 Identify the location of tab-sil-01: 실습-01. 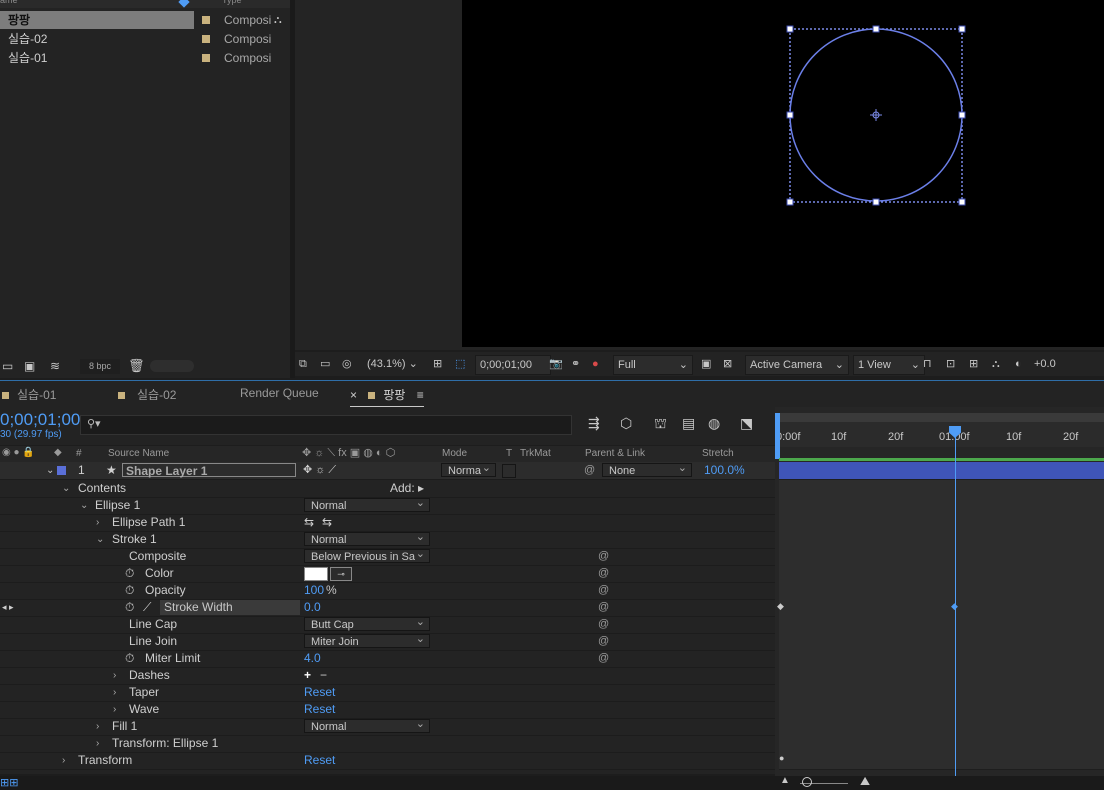
(29, 394).